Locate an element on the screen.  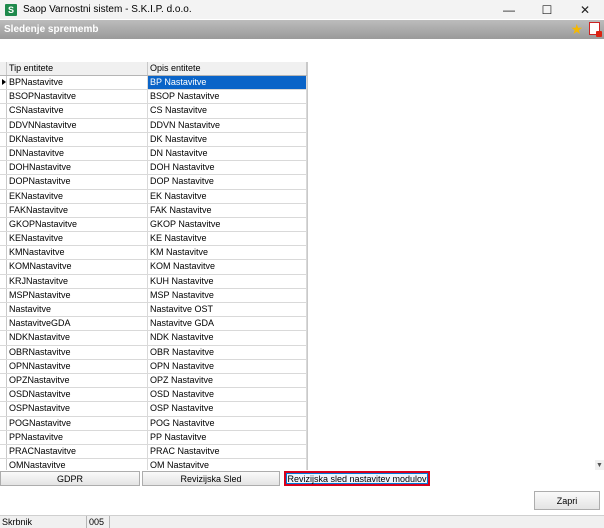
table-row: Nastavitve Nastavitve OST is located at coordinates (153, 310).